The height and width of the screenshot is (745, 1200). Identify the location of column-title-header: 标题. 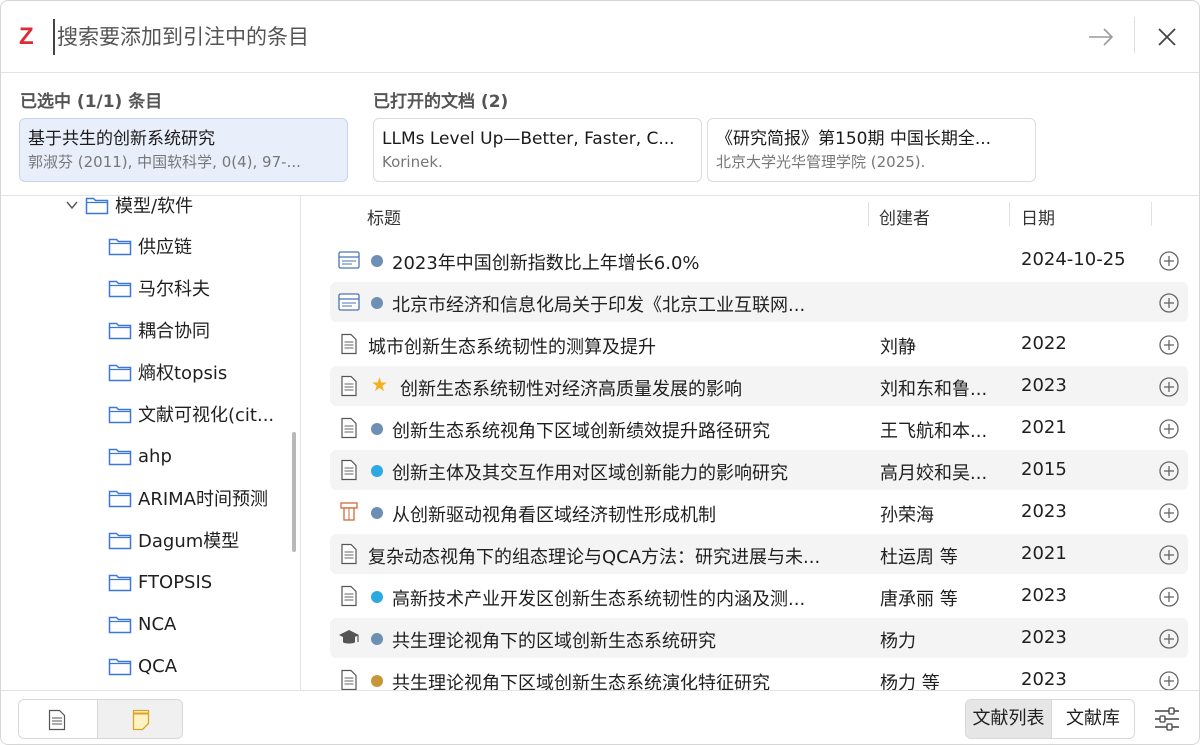
(384, 216).